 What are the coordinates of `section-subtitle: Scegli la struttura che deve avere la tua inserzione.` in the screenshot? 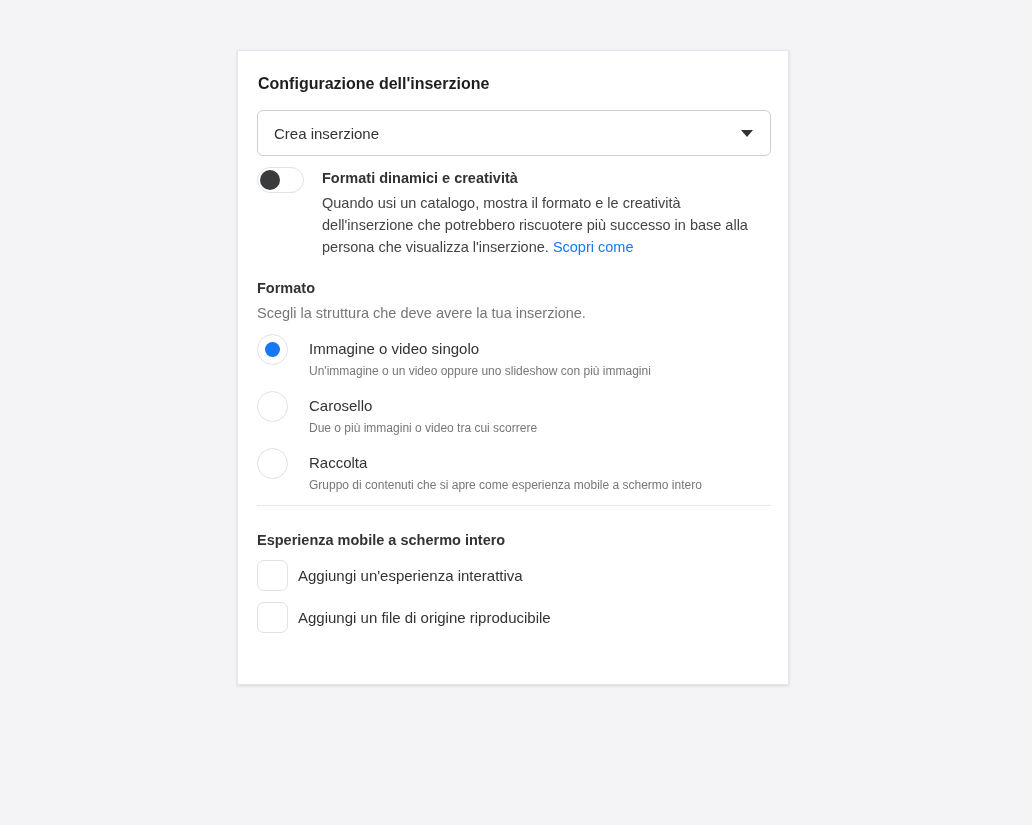 It's located at (422, 313).